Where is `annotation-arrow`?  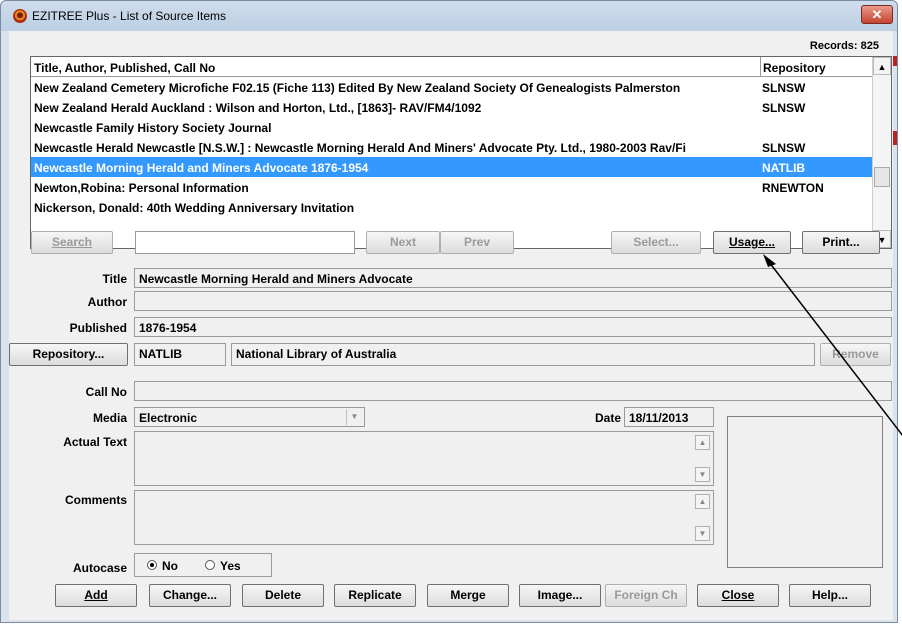 annotation-arrow is located at coordinates (832, 345).